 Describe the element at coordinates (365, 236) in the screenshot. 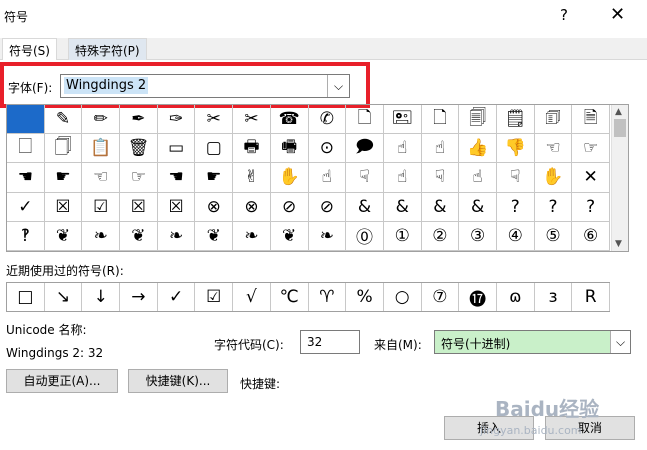

I see `symbol-cell: ⓪` at that location.